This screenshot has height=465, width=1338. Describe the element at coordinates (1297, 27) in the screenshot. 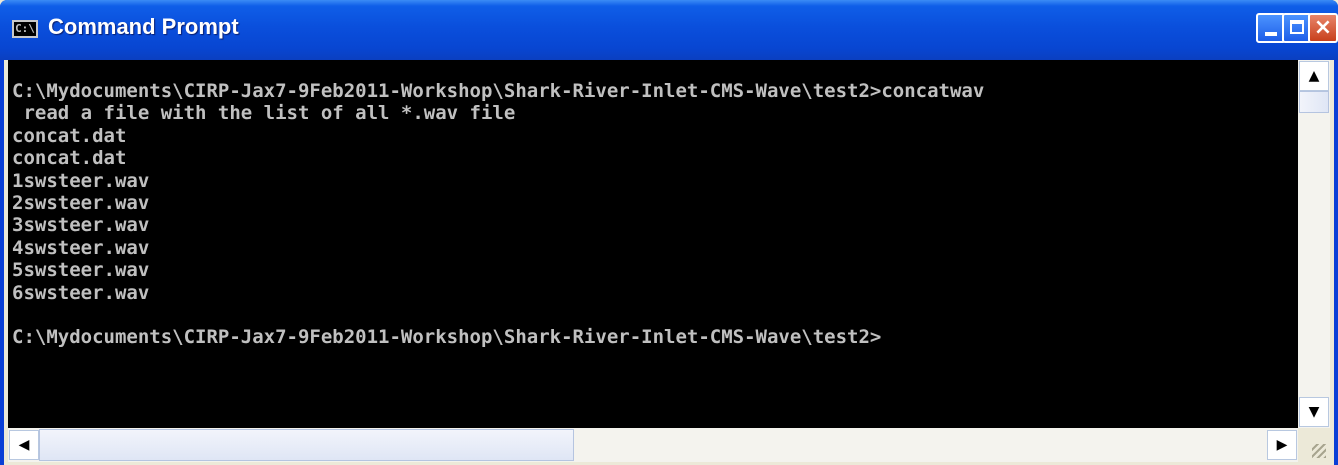

I see `maximize-icon` at that location.